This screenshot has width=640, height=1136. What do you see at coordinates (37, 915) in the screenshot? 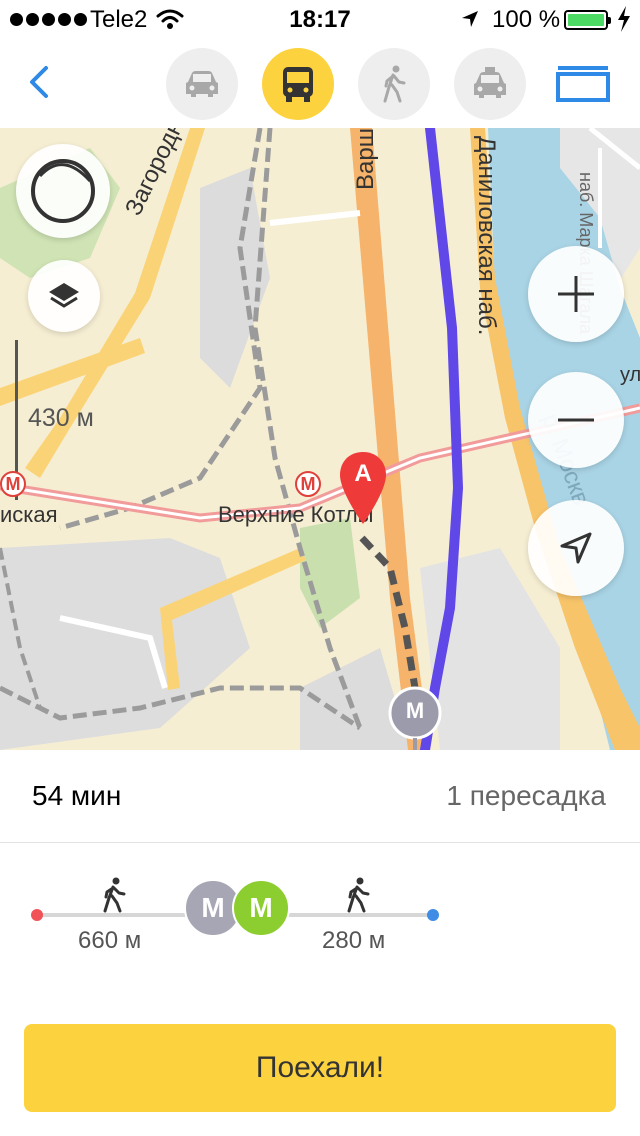
I see `route-start-dot` at bounding box center [37, 915].